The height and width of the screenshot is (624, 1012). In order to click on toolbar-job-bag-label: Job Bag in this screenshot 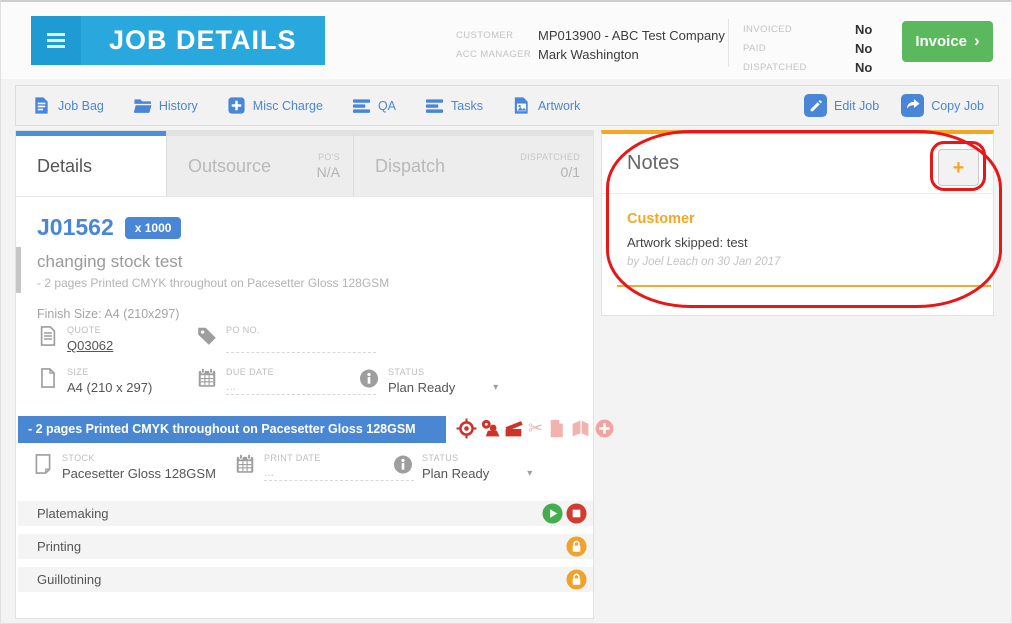, I will do `click(81, 105)`.